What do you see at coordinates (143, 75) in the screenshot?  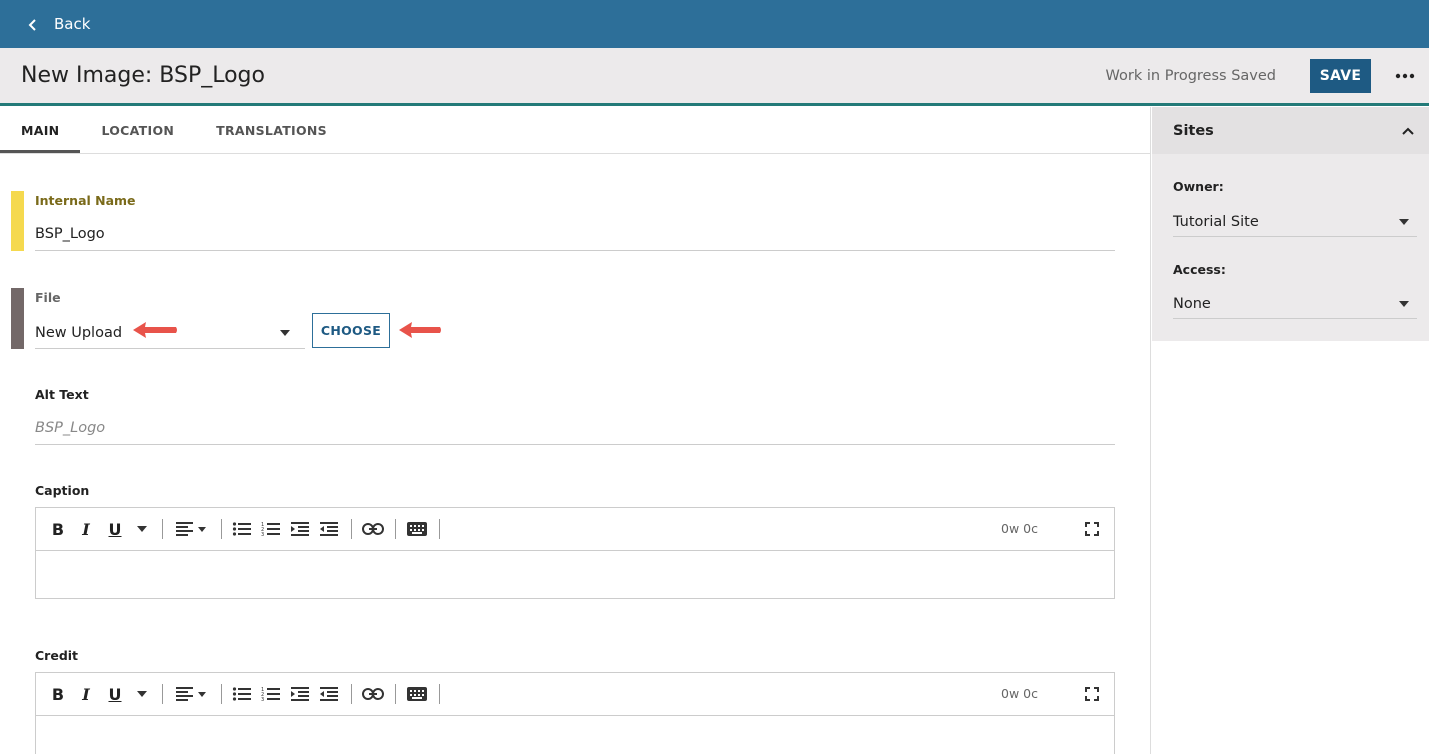 I see `page-title: New Image: BSP_Logo` at bounding box center [143, 75].